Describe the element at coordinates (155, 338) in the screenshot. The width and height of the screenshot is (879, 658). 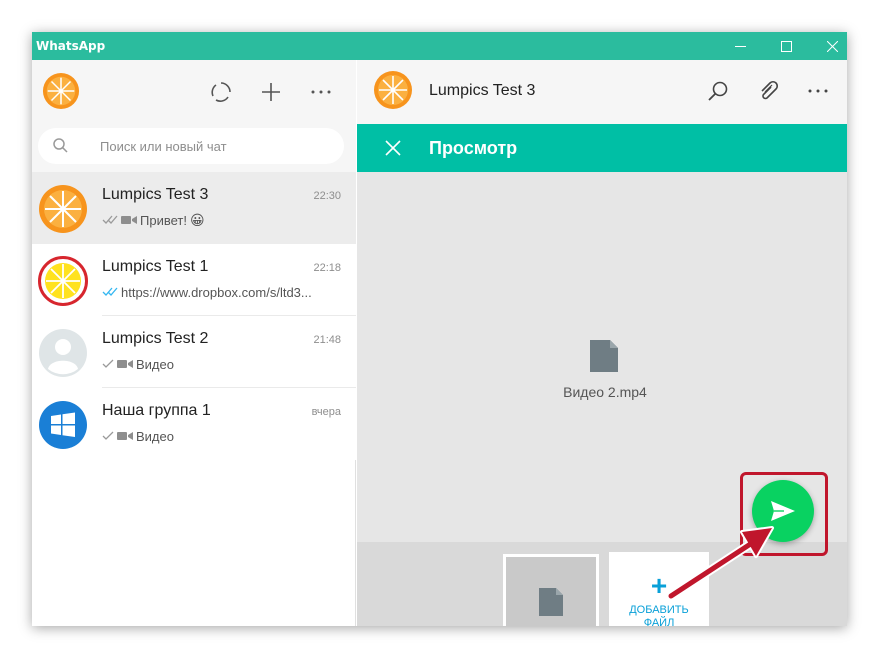
I see `chat-name: Lumpics Test 2` at that location.